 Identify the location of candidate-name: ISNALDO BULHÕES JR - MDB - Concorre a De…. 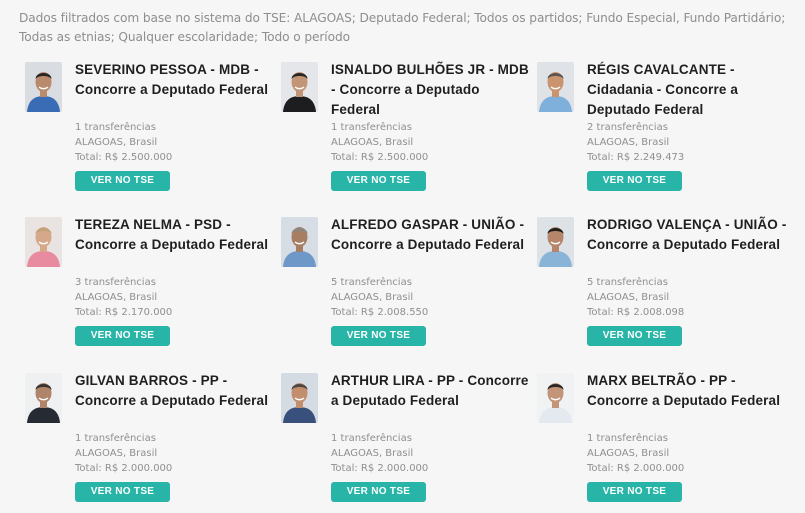
(430, 89).